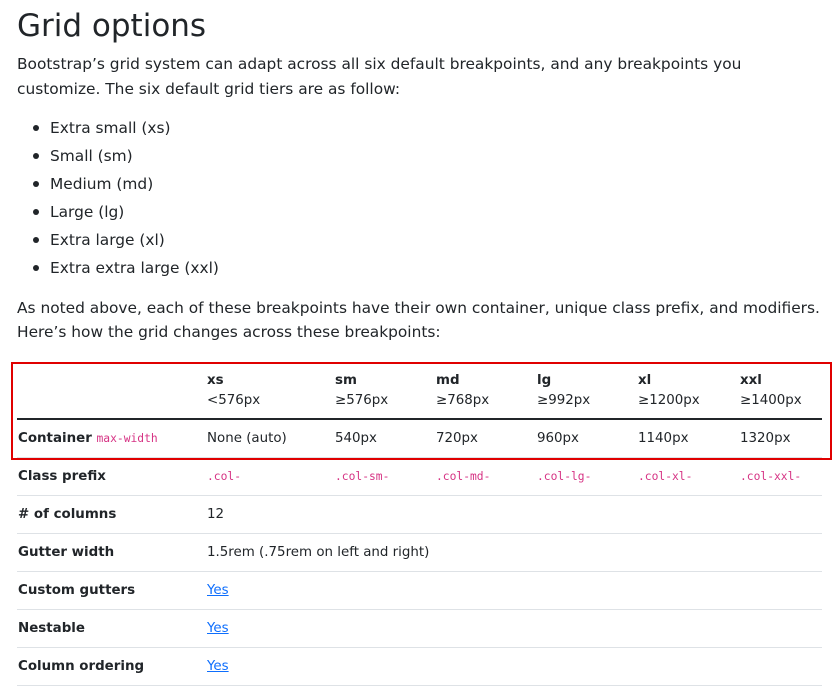 The width and height of the screenshot is (836, 688). I want to click on table-cell-code: .col-, so click(224, 476).